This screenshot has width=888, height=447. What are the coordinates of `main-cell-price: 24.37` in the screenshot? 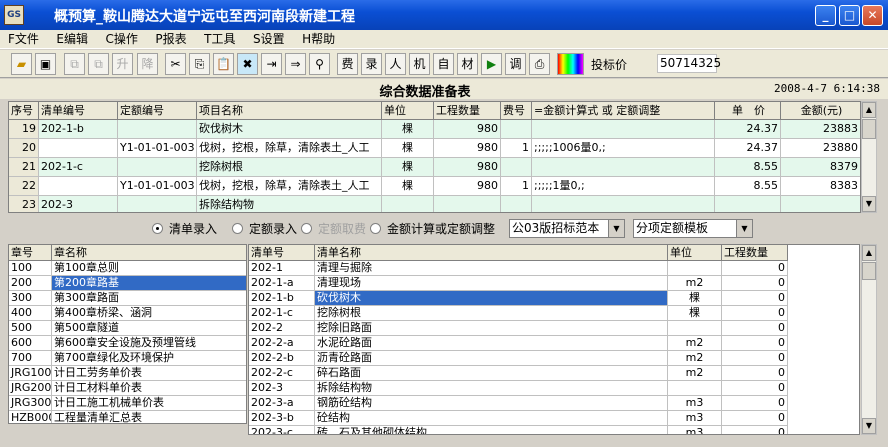 It's located at (748, 148).